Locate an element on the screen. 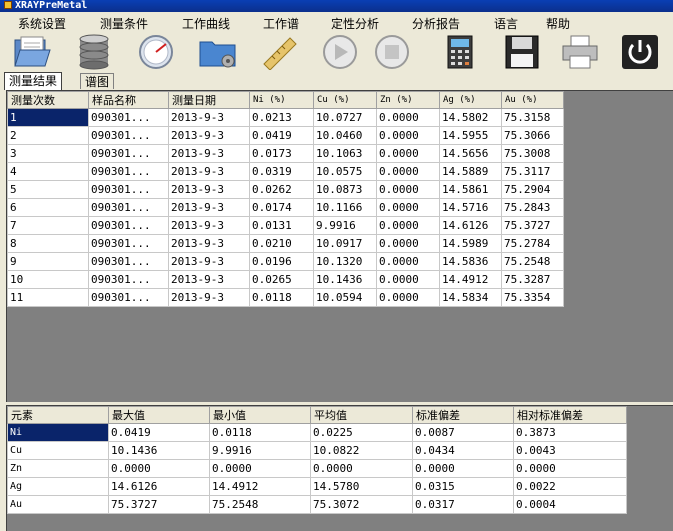 The width and height of the screenshot is (673, 531). col-ni: Ni (%) is located at coordinates (281, 100).